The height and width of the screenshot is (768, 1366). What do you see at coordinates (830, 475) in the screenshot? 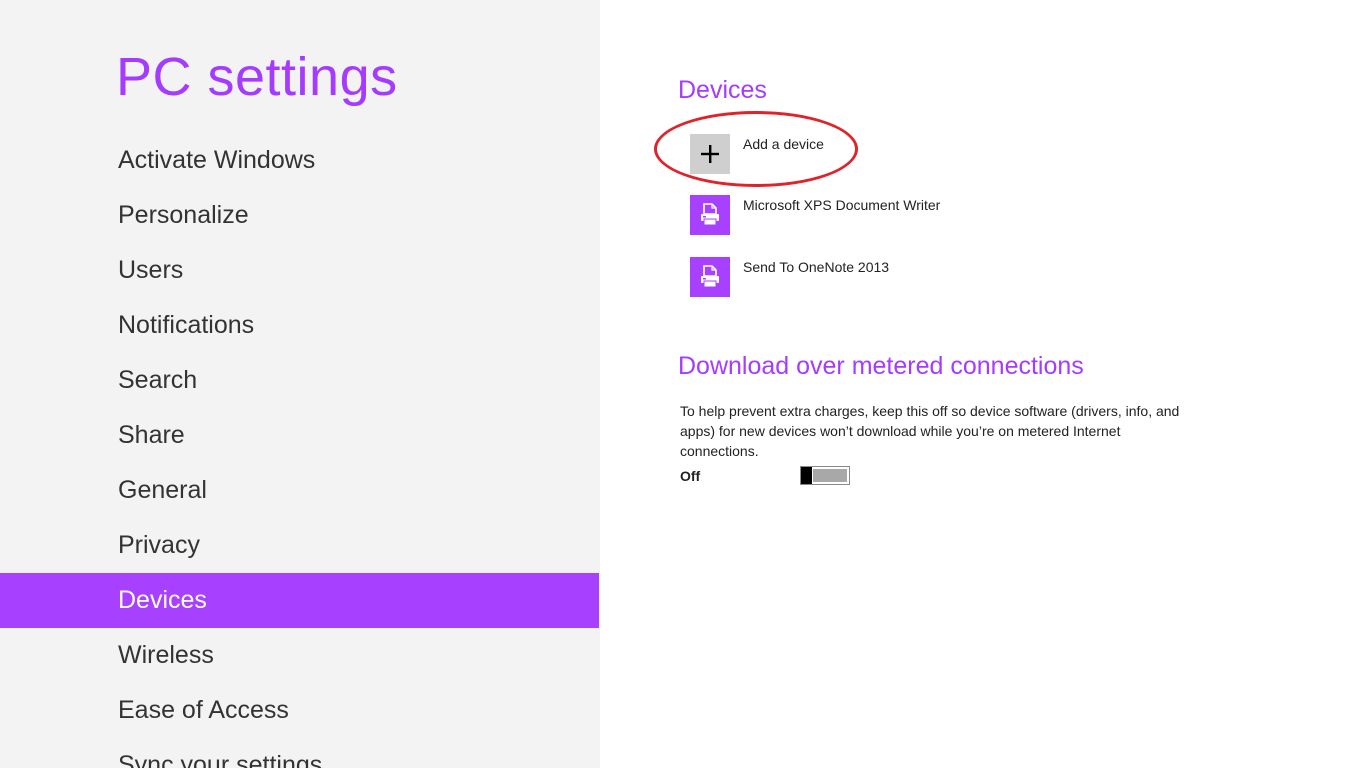
I see `toggle-track` at bounding box center [830, 475].